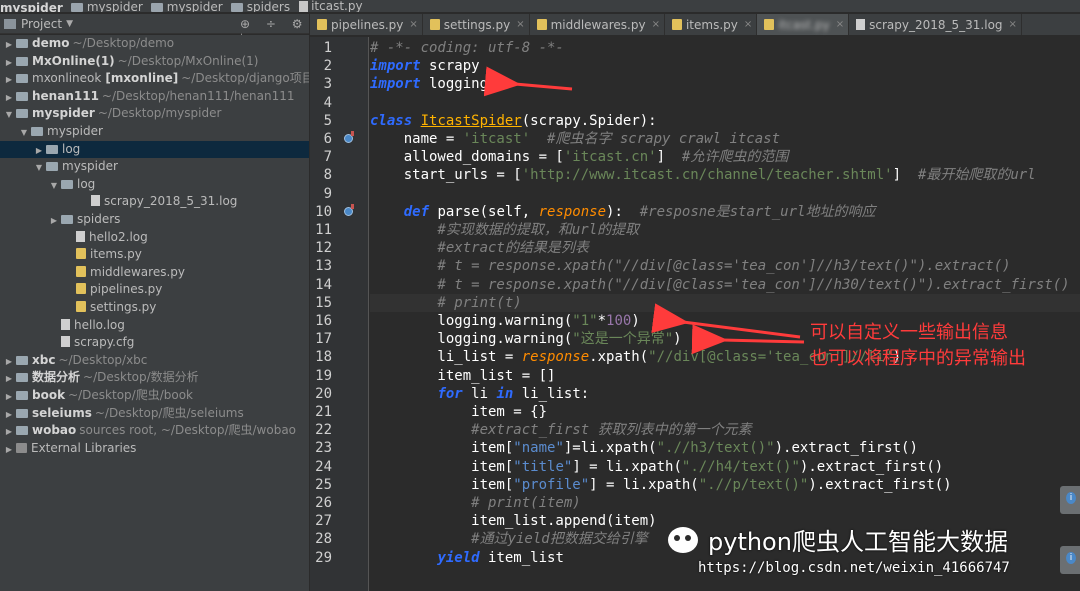 This screenshot has height=591, width=1080. What do you see at coordinates (725, 121) in the screenshot?
I see `code-line: class ItcastSpider(scrapy.Spider):` at bounding box center [725, 121].